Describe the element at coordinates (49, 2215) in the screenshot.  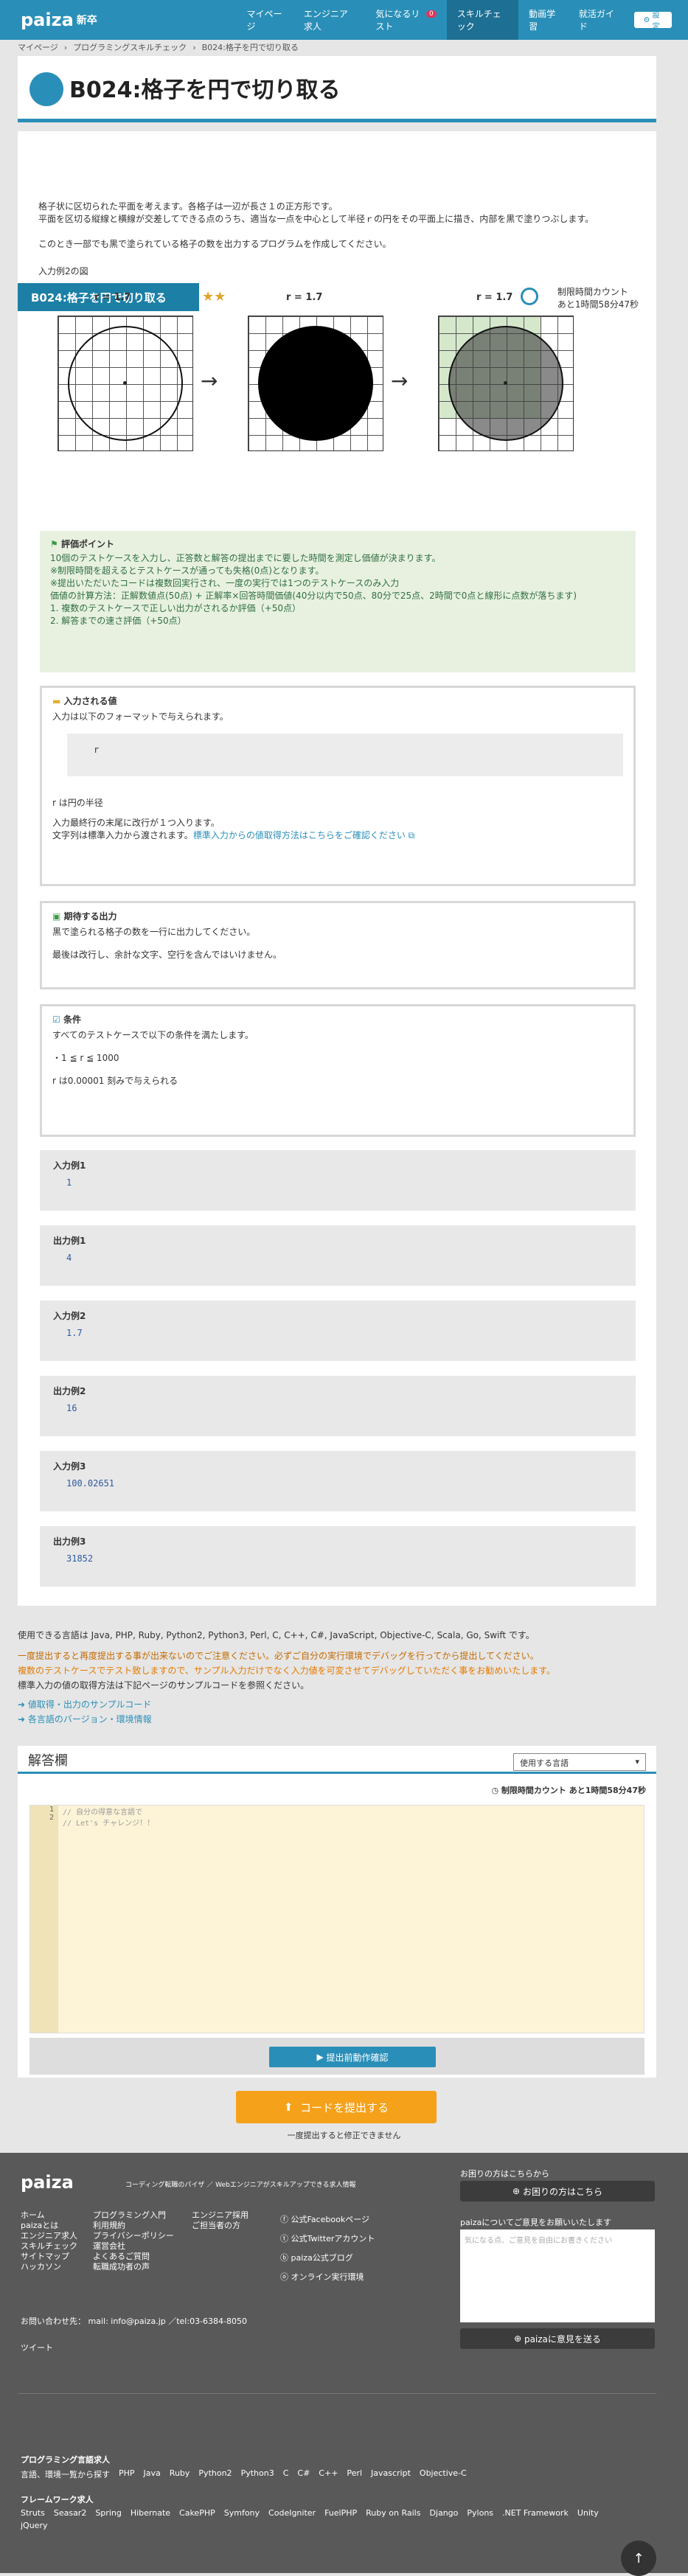
I see `footer-link: ホーム` at that location.